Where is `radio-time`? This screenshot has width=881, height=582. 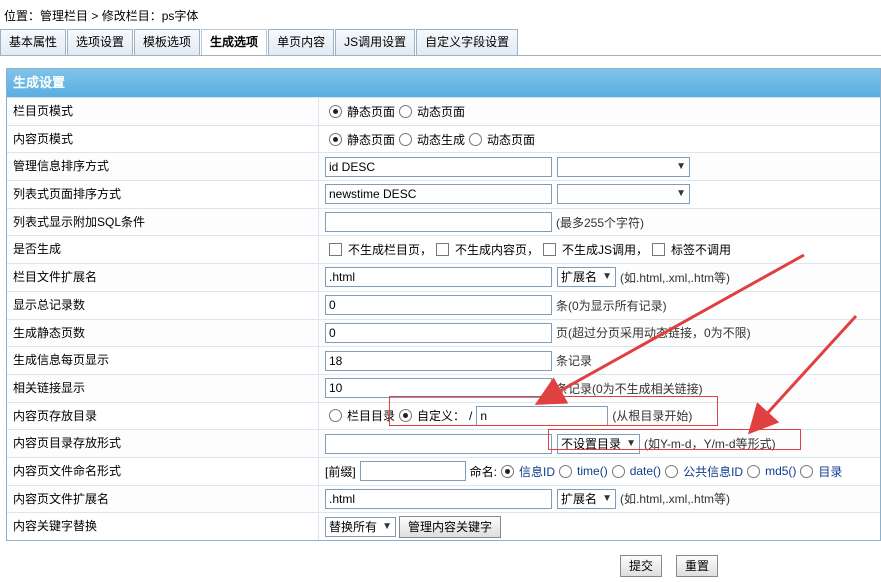
radio-time is located at coordinates (566, 471).